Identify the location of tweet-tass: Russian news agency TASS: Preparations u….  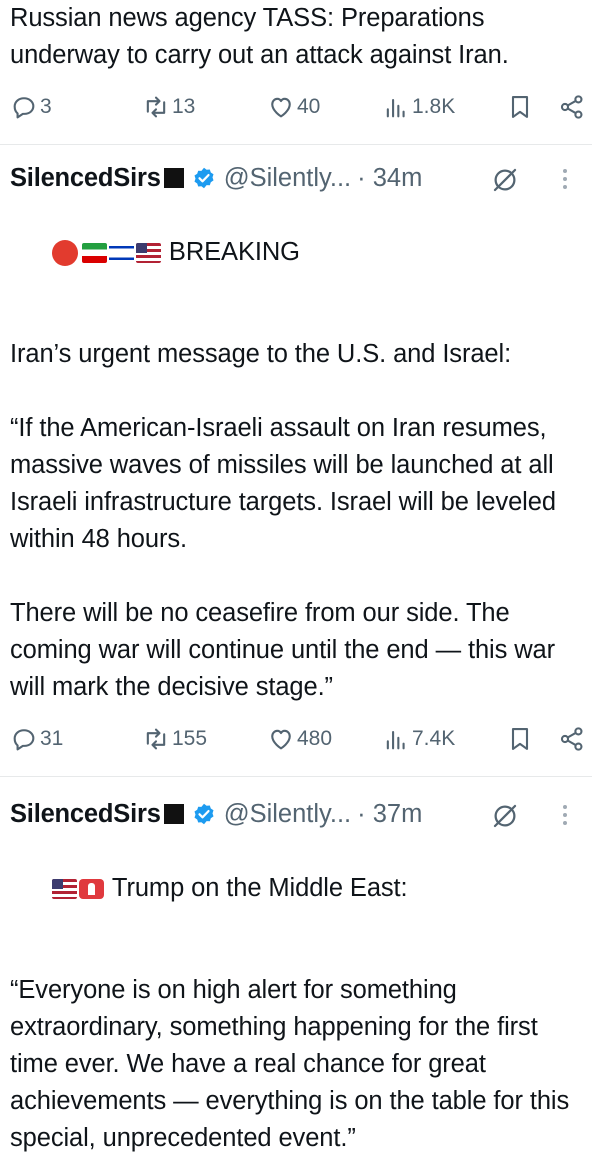
(296, 68).